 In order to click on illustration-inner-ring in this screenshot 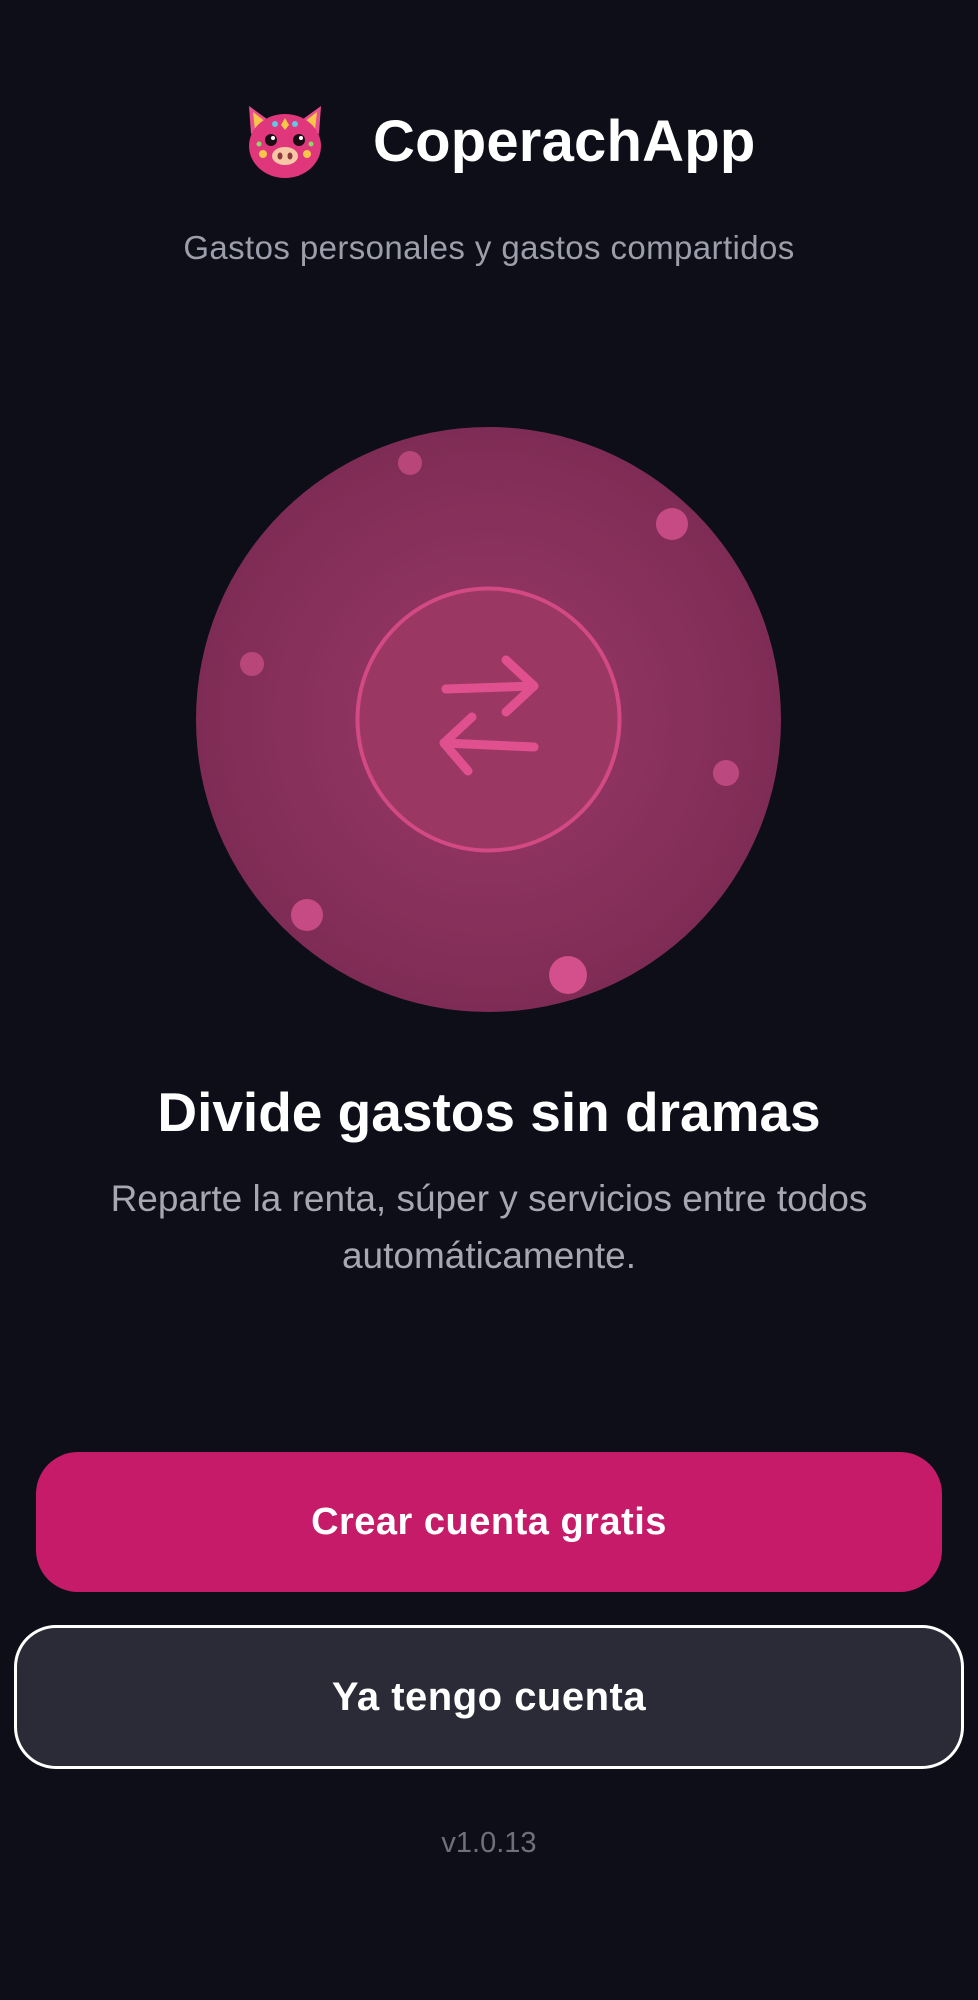, I will do `click(488, 719)`.